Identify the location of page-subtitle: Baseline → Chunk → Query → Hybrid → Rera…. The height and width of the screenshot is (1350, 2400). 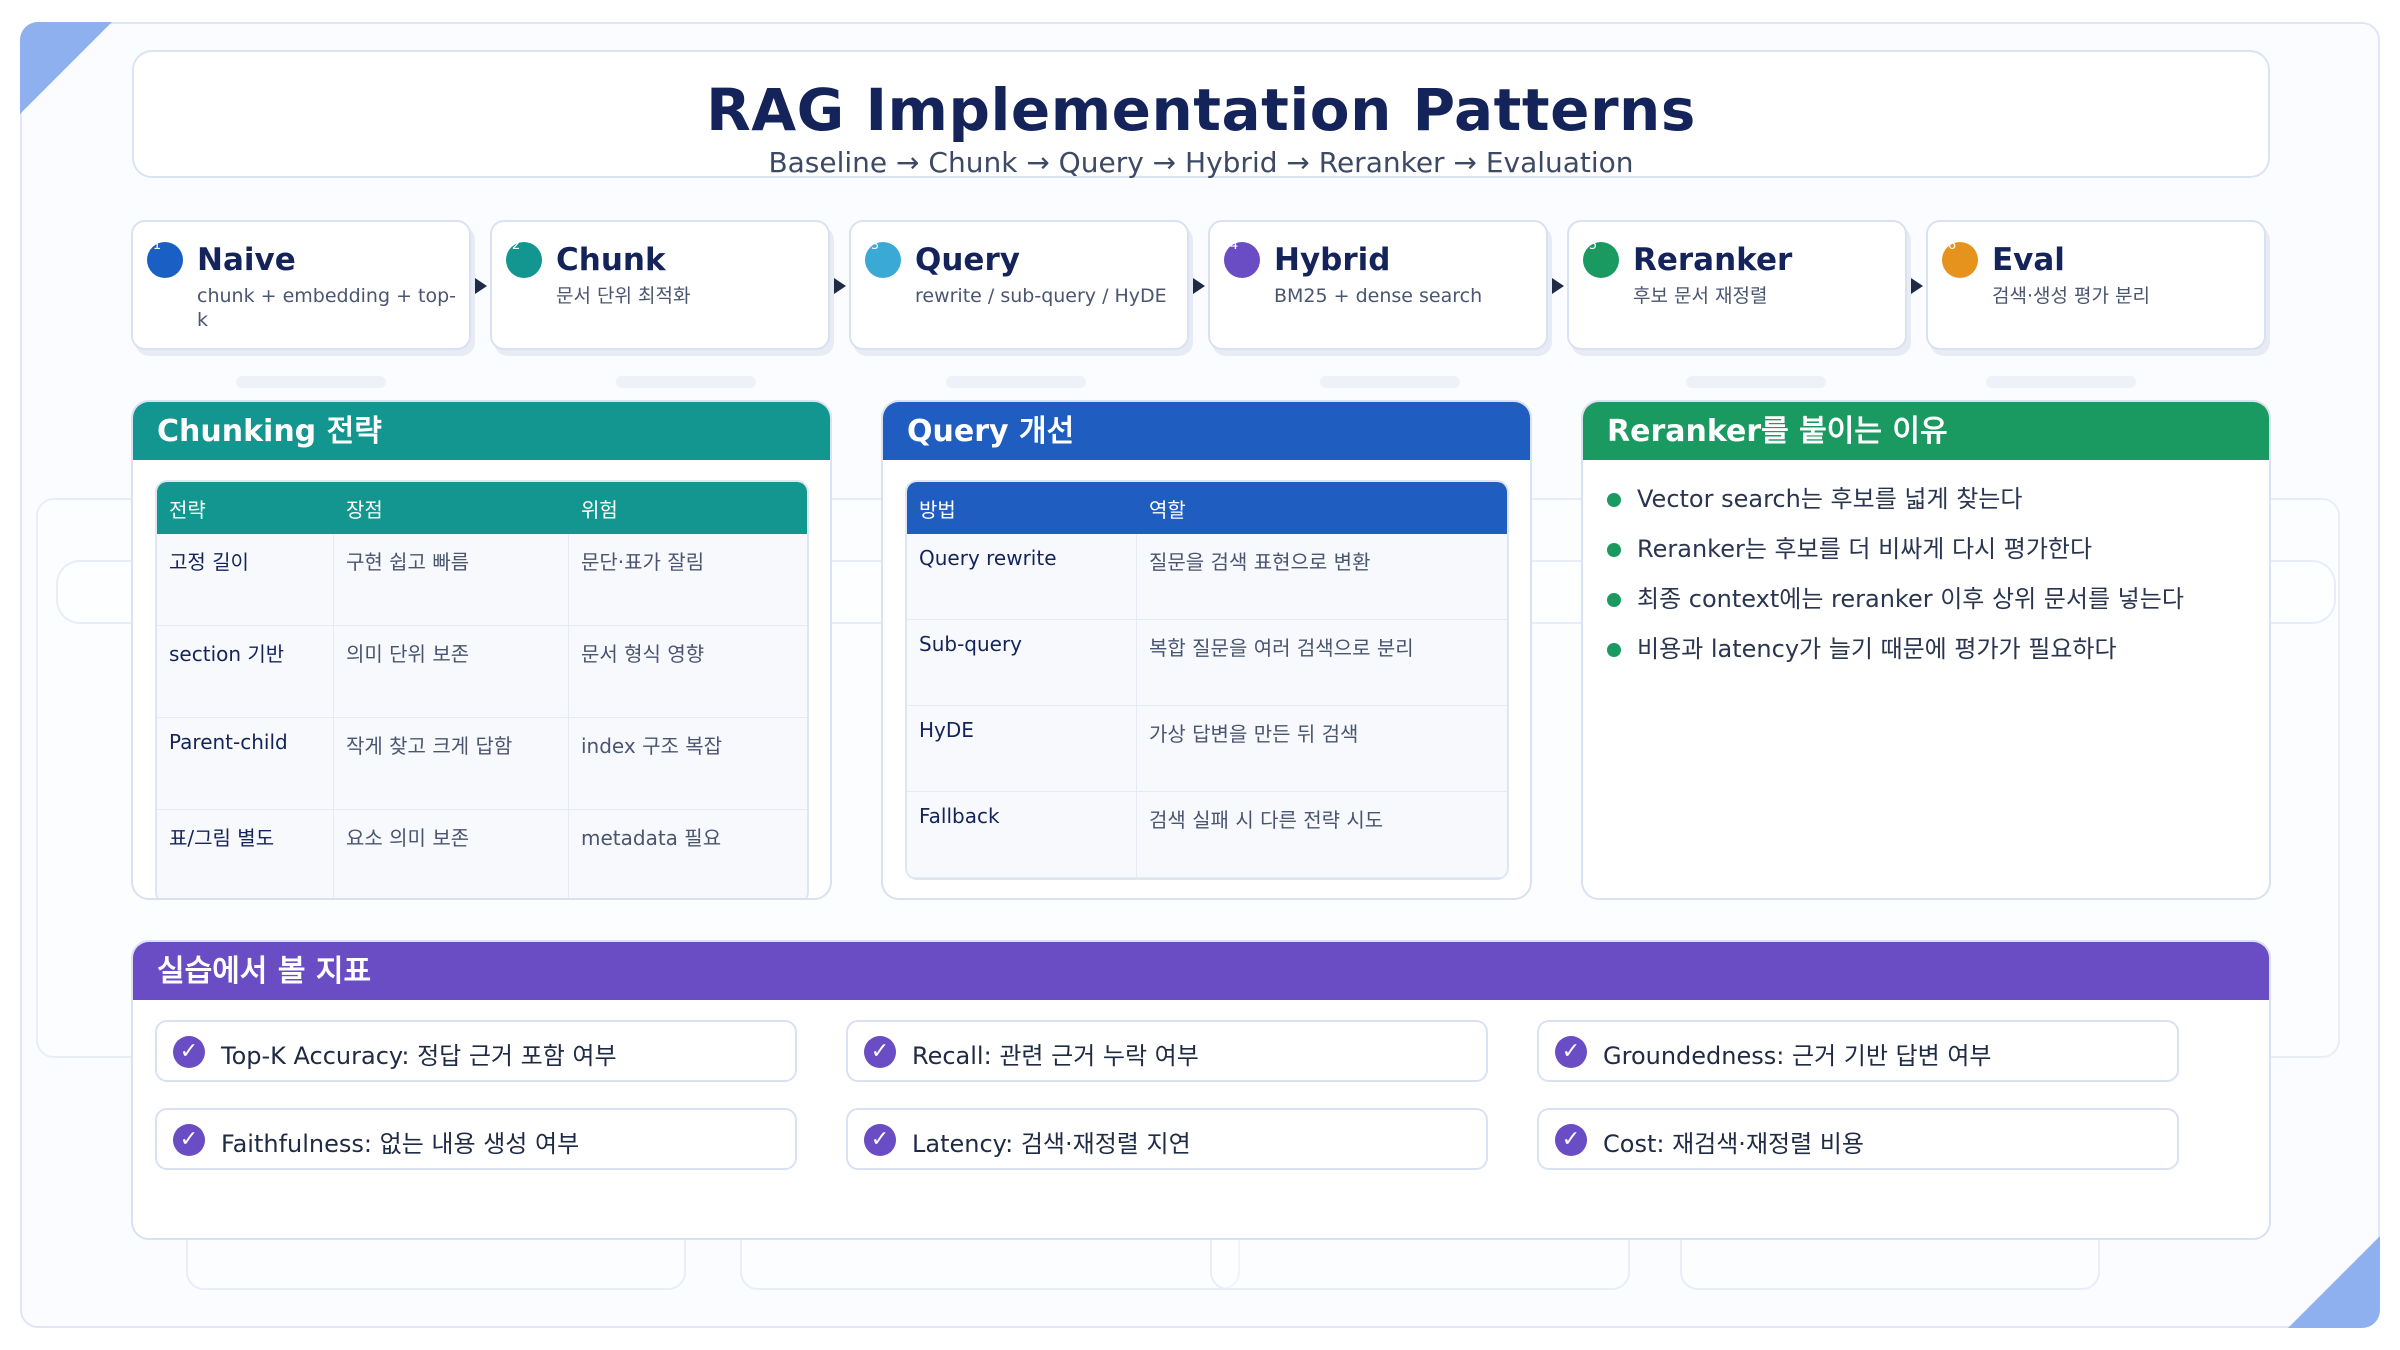
(1201, 162).